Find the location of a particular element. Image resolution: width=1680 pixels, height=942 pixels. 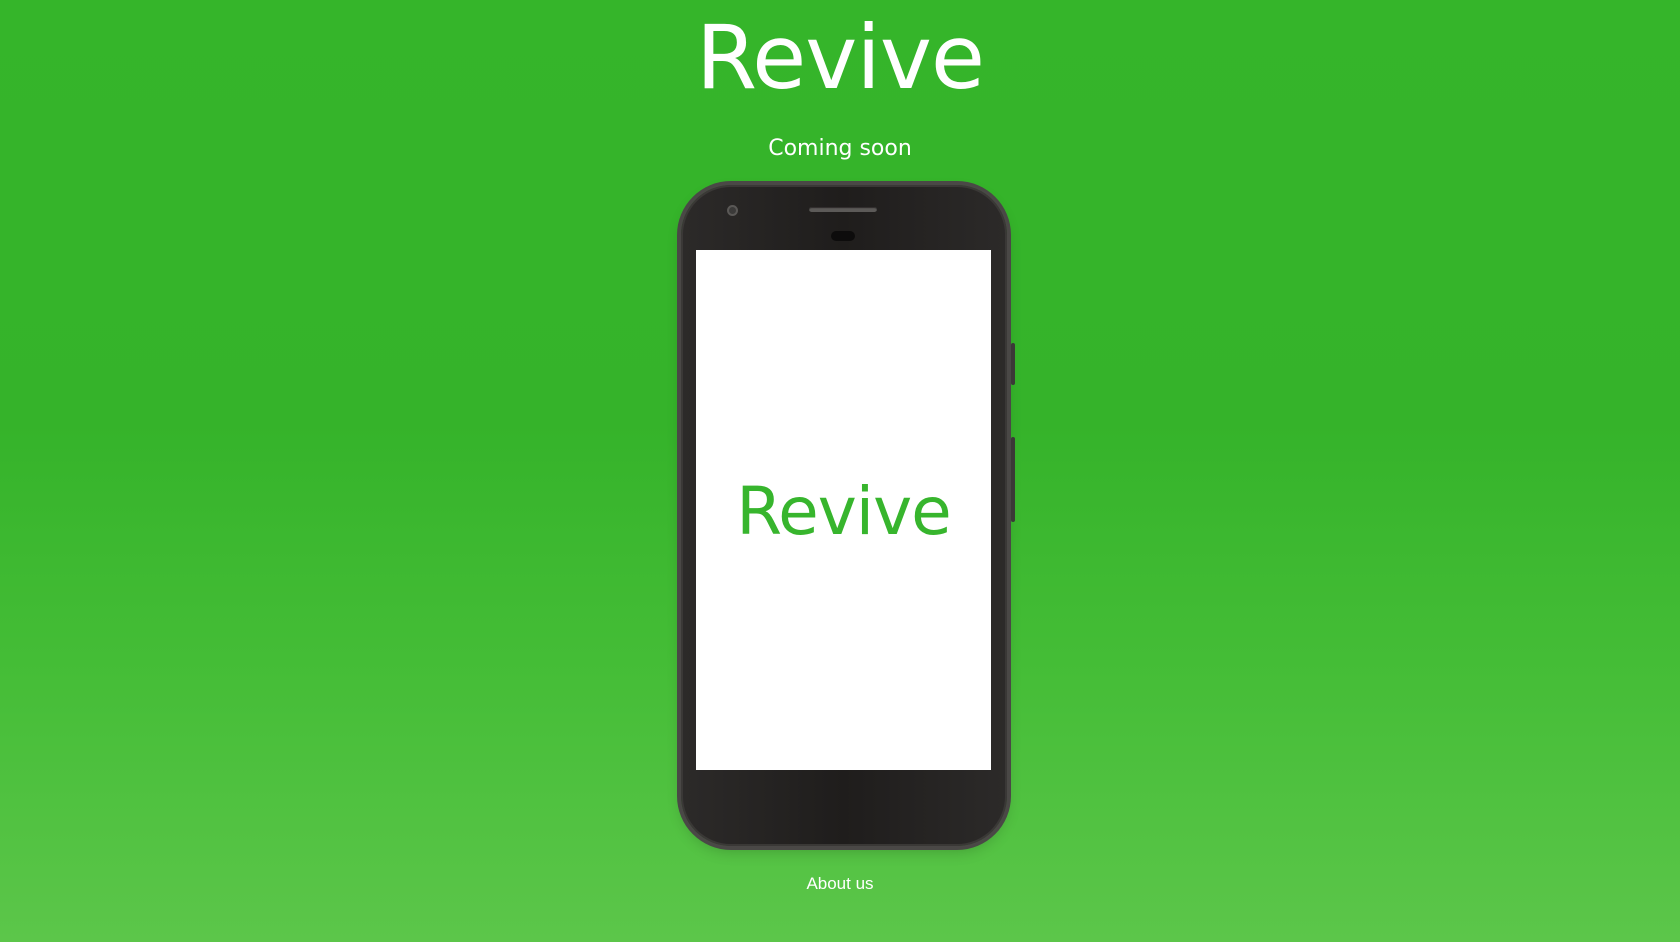

phone-volume-button is located at coordinates (1013, 479).